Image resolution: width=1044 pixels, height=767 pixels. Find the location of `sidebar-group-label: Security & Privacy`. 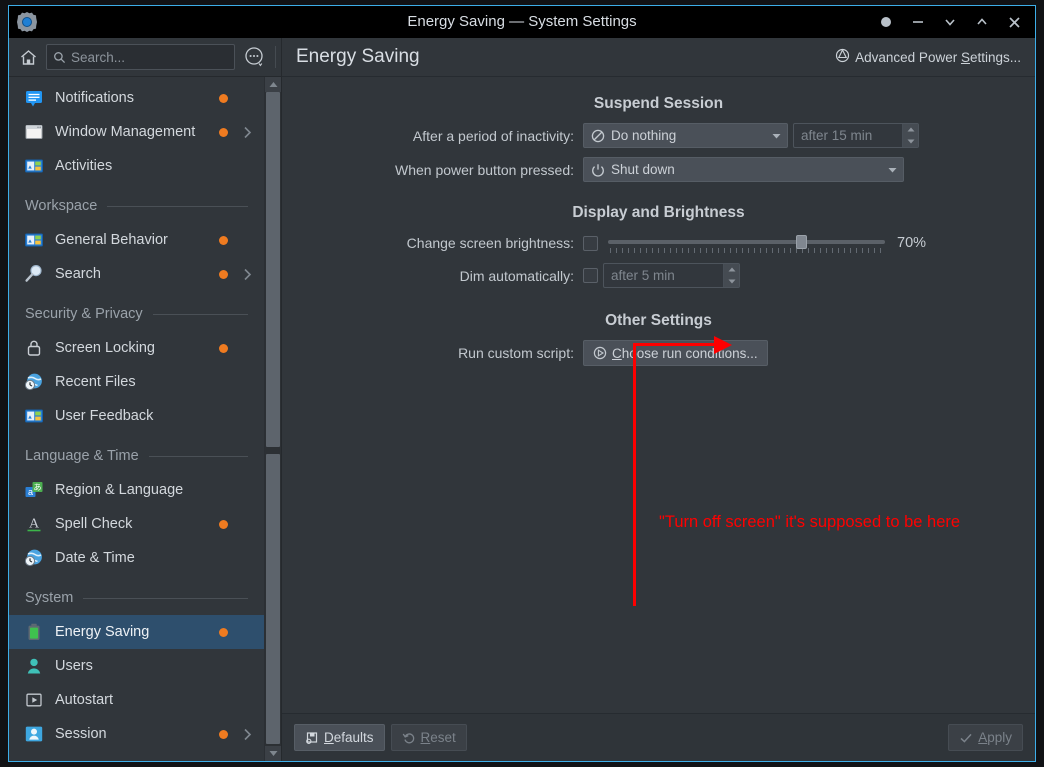

sidebar-group-label: Security & Privacy is located at coordinates (84, 314).